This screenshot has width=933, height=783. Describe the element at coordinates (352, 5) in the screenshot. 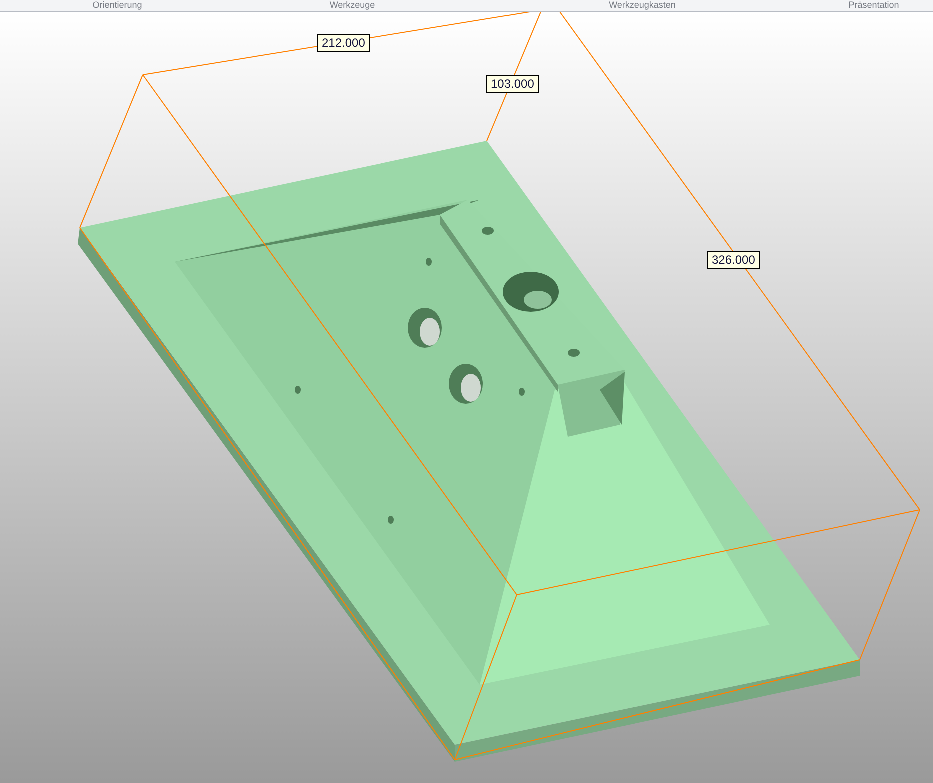

I see `ribbon-group-label: Werkzeuge` at that location.